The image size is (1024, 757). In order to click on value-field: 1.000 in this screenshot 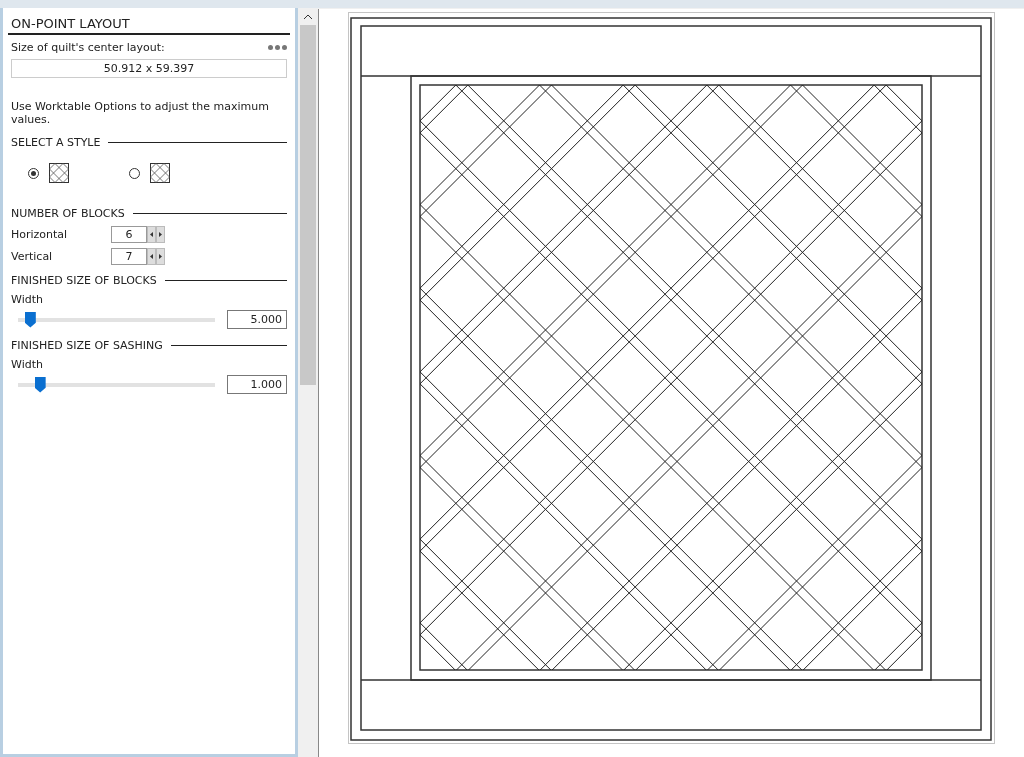, I will do `click(257, 384)`.